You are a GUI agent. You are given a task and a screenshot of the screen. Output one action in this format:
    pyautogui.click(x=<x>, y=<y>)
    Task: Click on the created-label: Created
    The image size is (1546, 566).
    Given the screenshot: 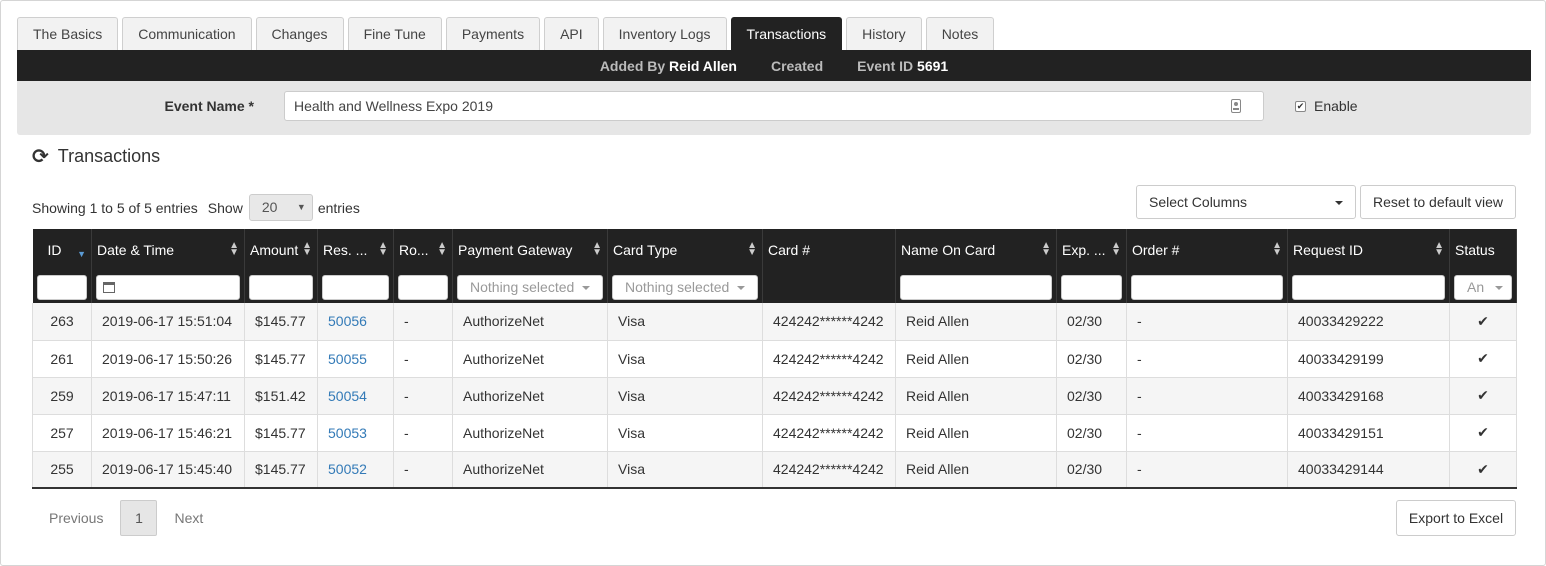 What is the action you would take?
    pyautogui.click(x=797, y=65)
    